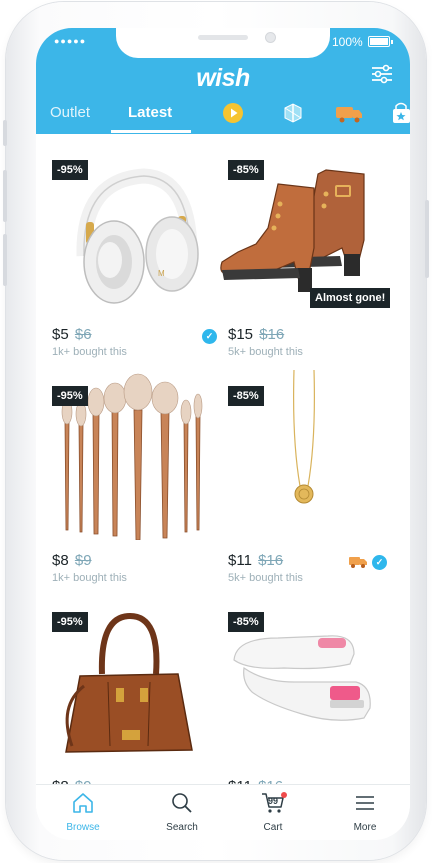 This screenshot has height=863, width=432. I want to click on shop-category-icon, so click(401, 113).